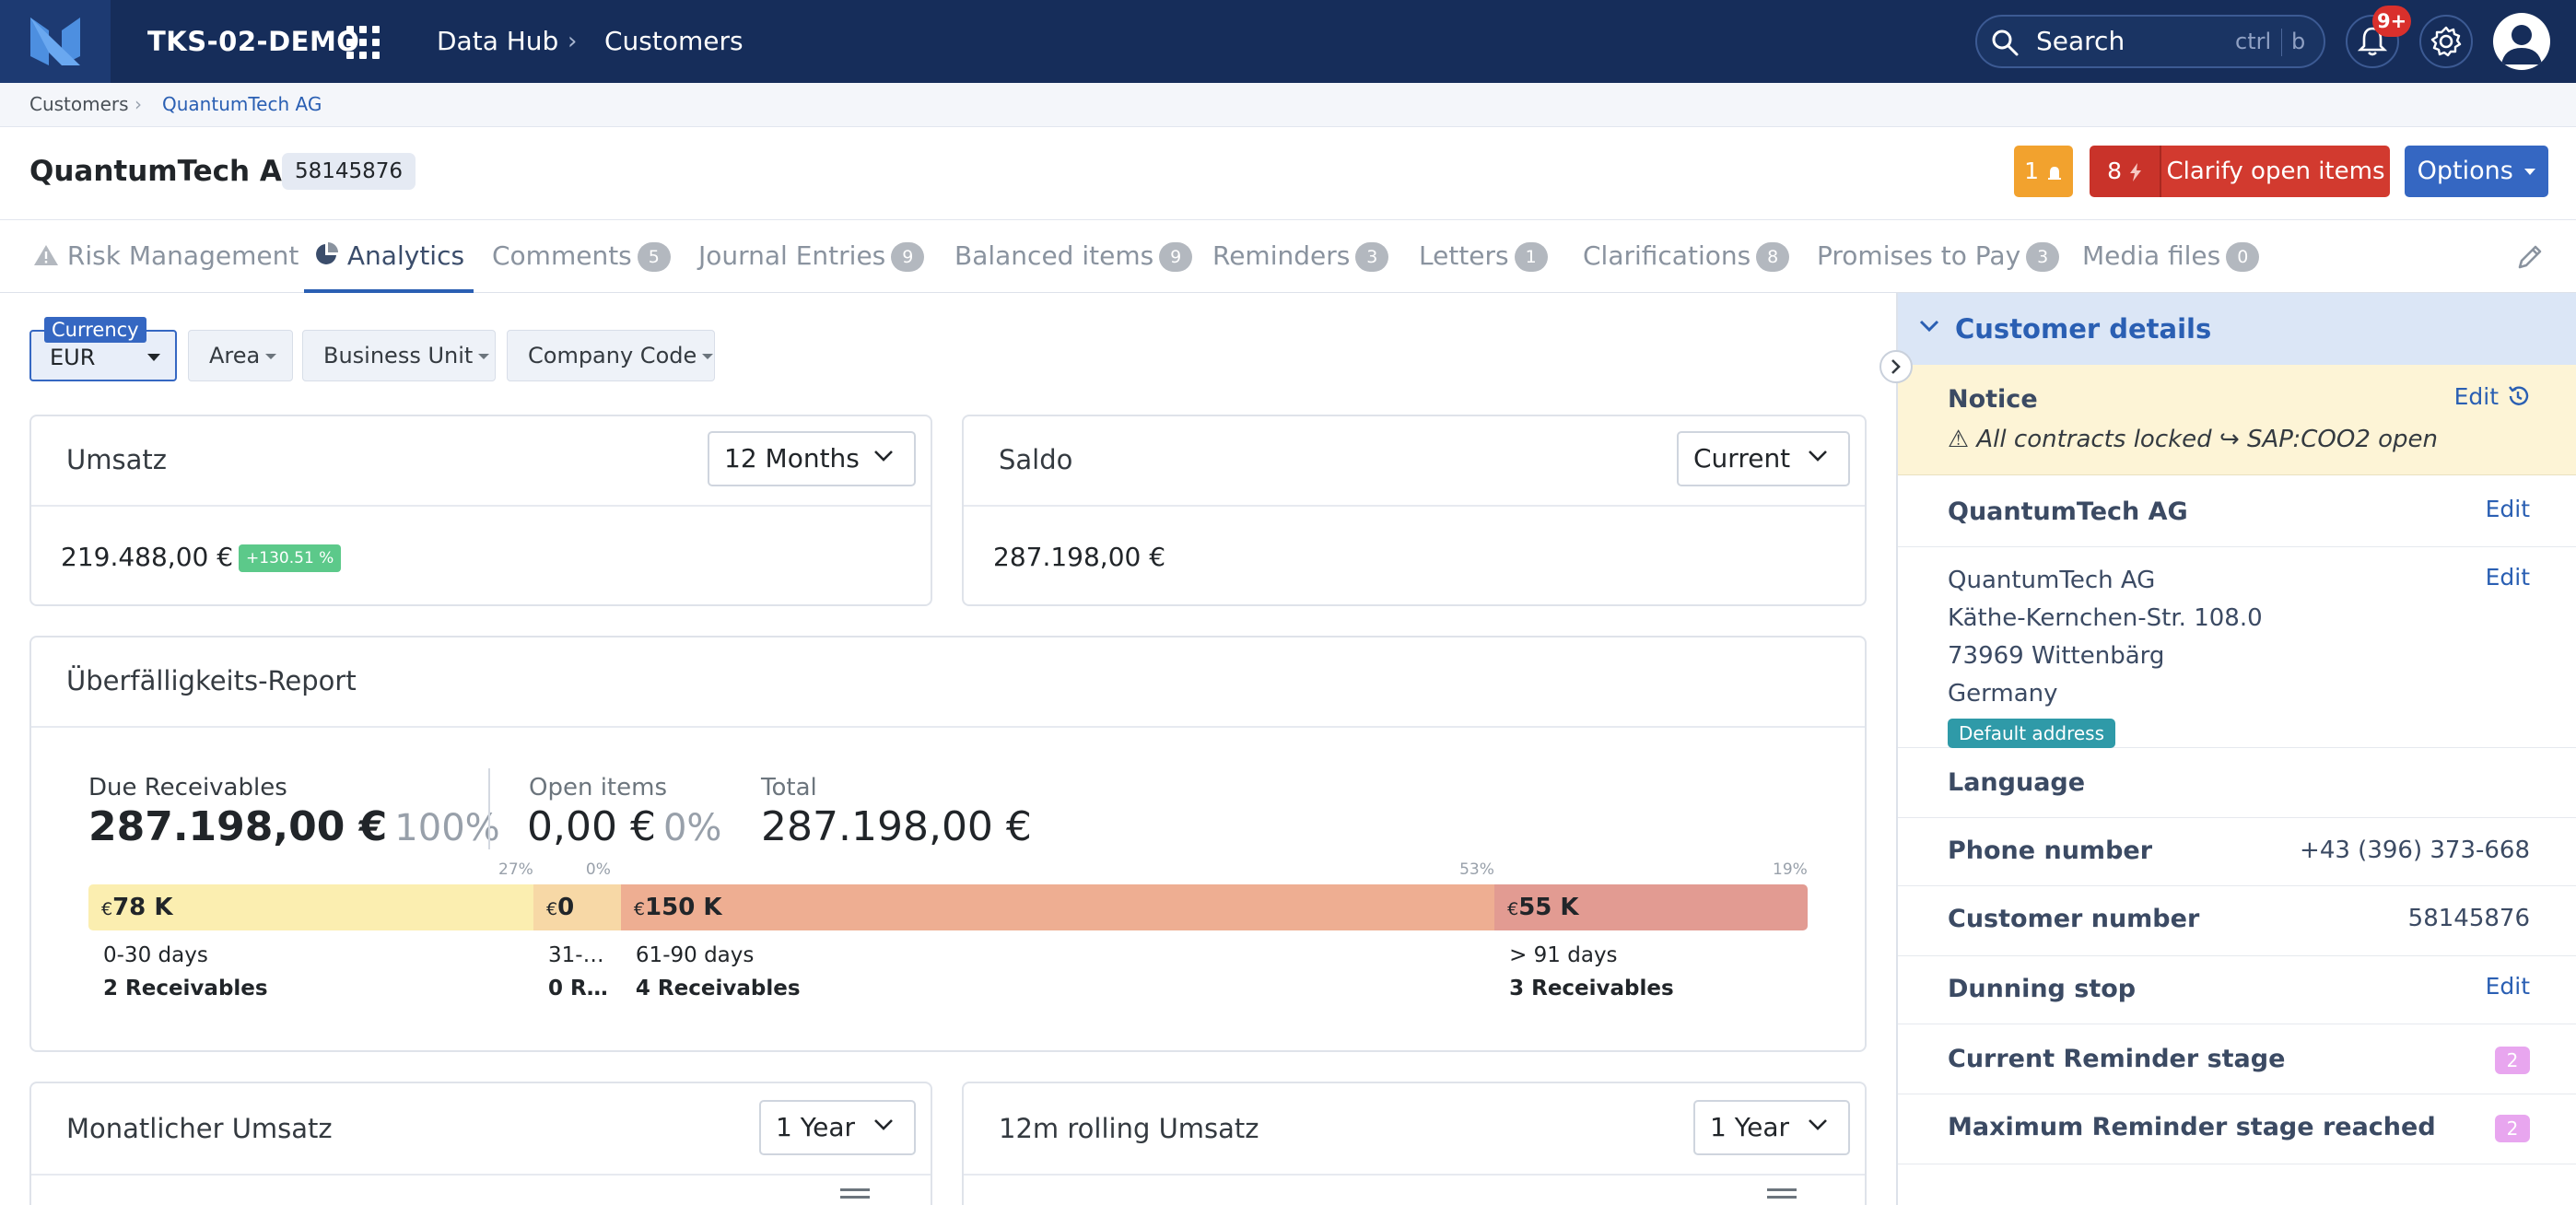  What do you see at coordinates (1771, 1127) in the screenshot?
I see `rolling-period-select: 1 Year` at bounding box center [1771, 1127].